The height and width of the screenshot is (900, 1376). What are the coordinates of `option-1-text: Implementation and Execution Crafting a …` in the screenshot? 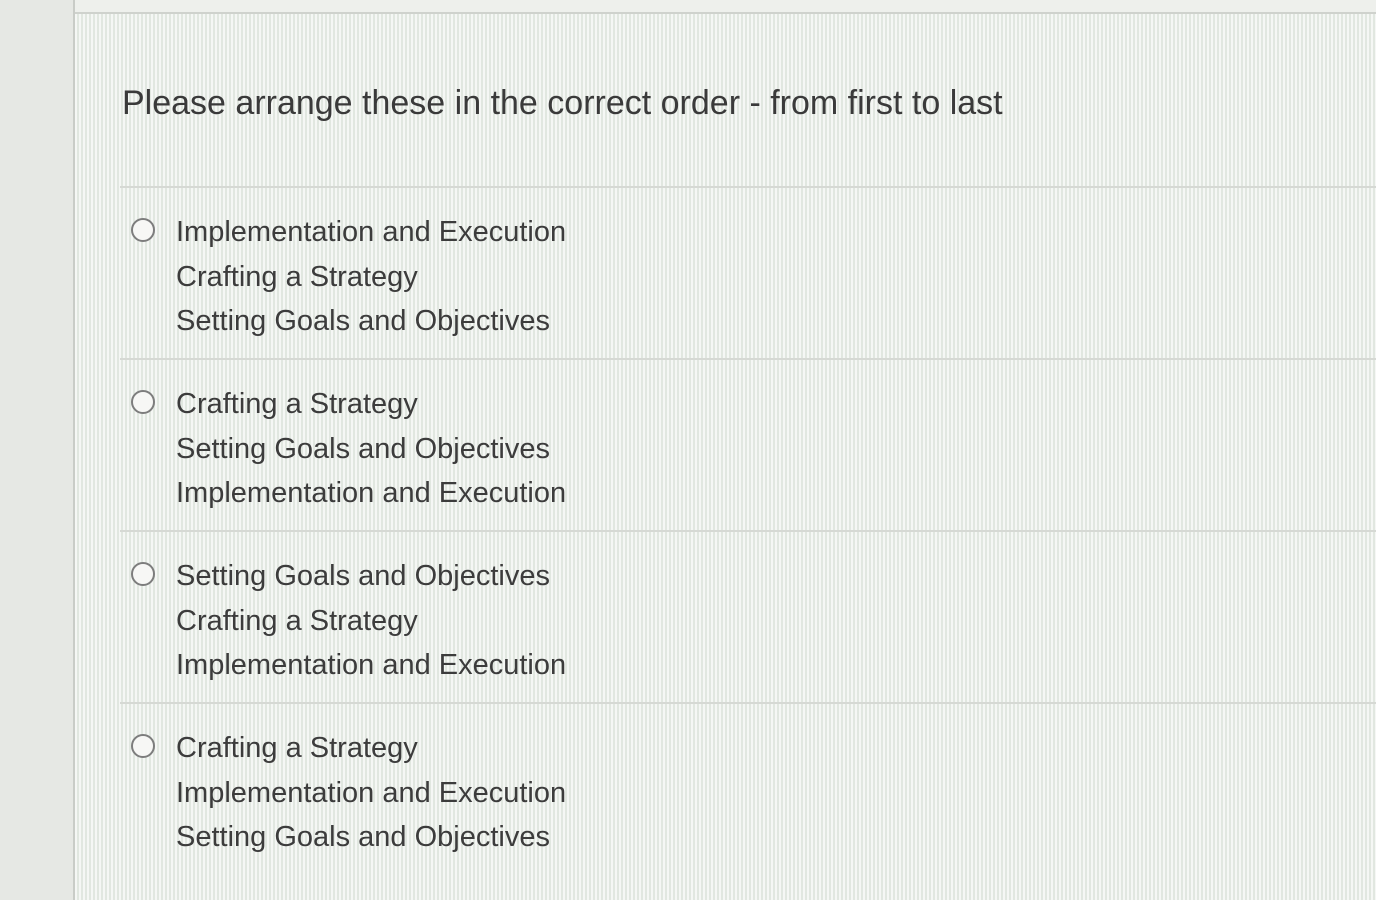 It's located at (371, 277).